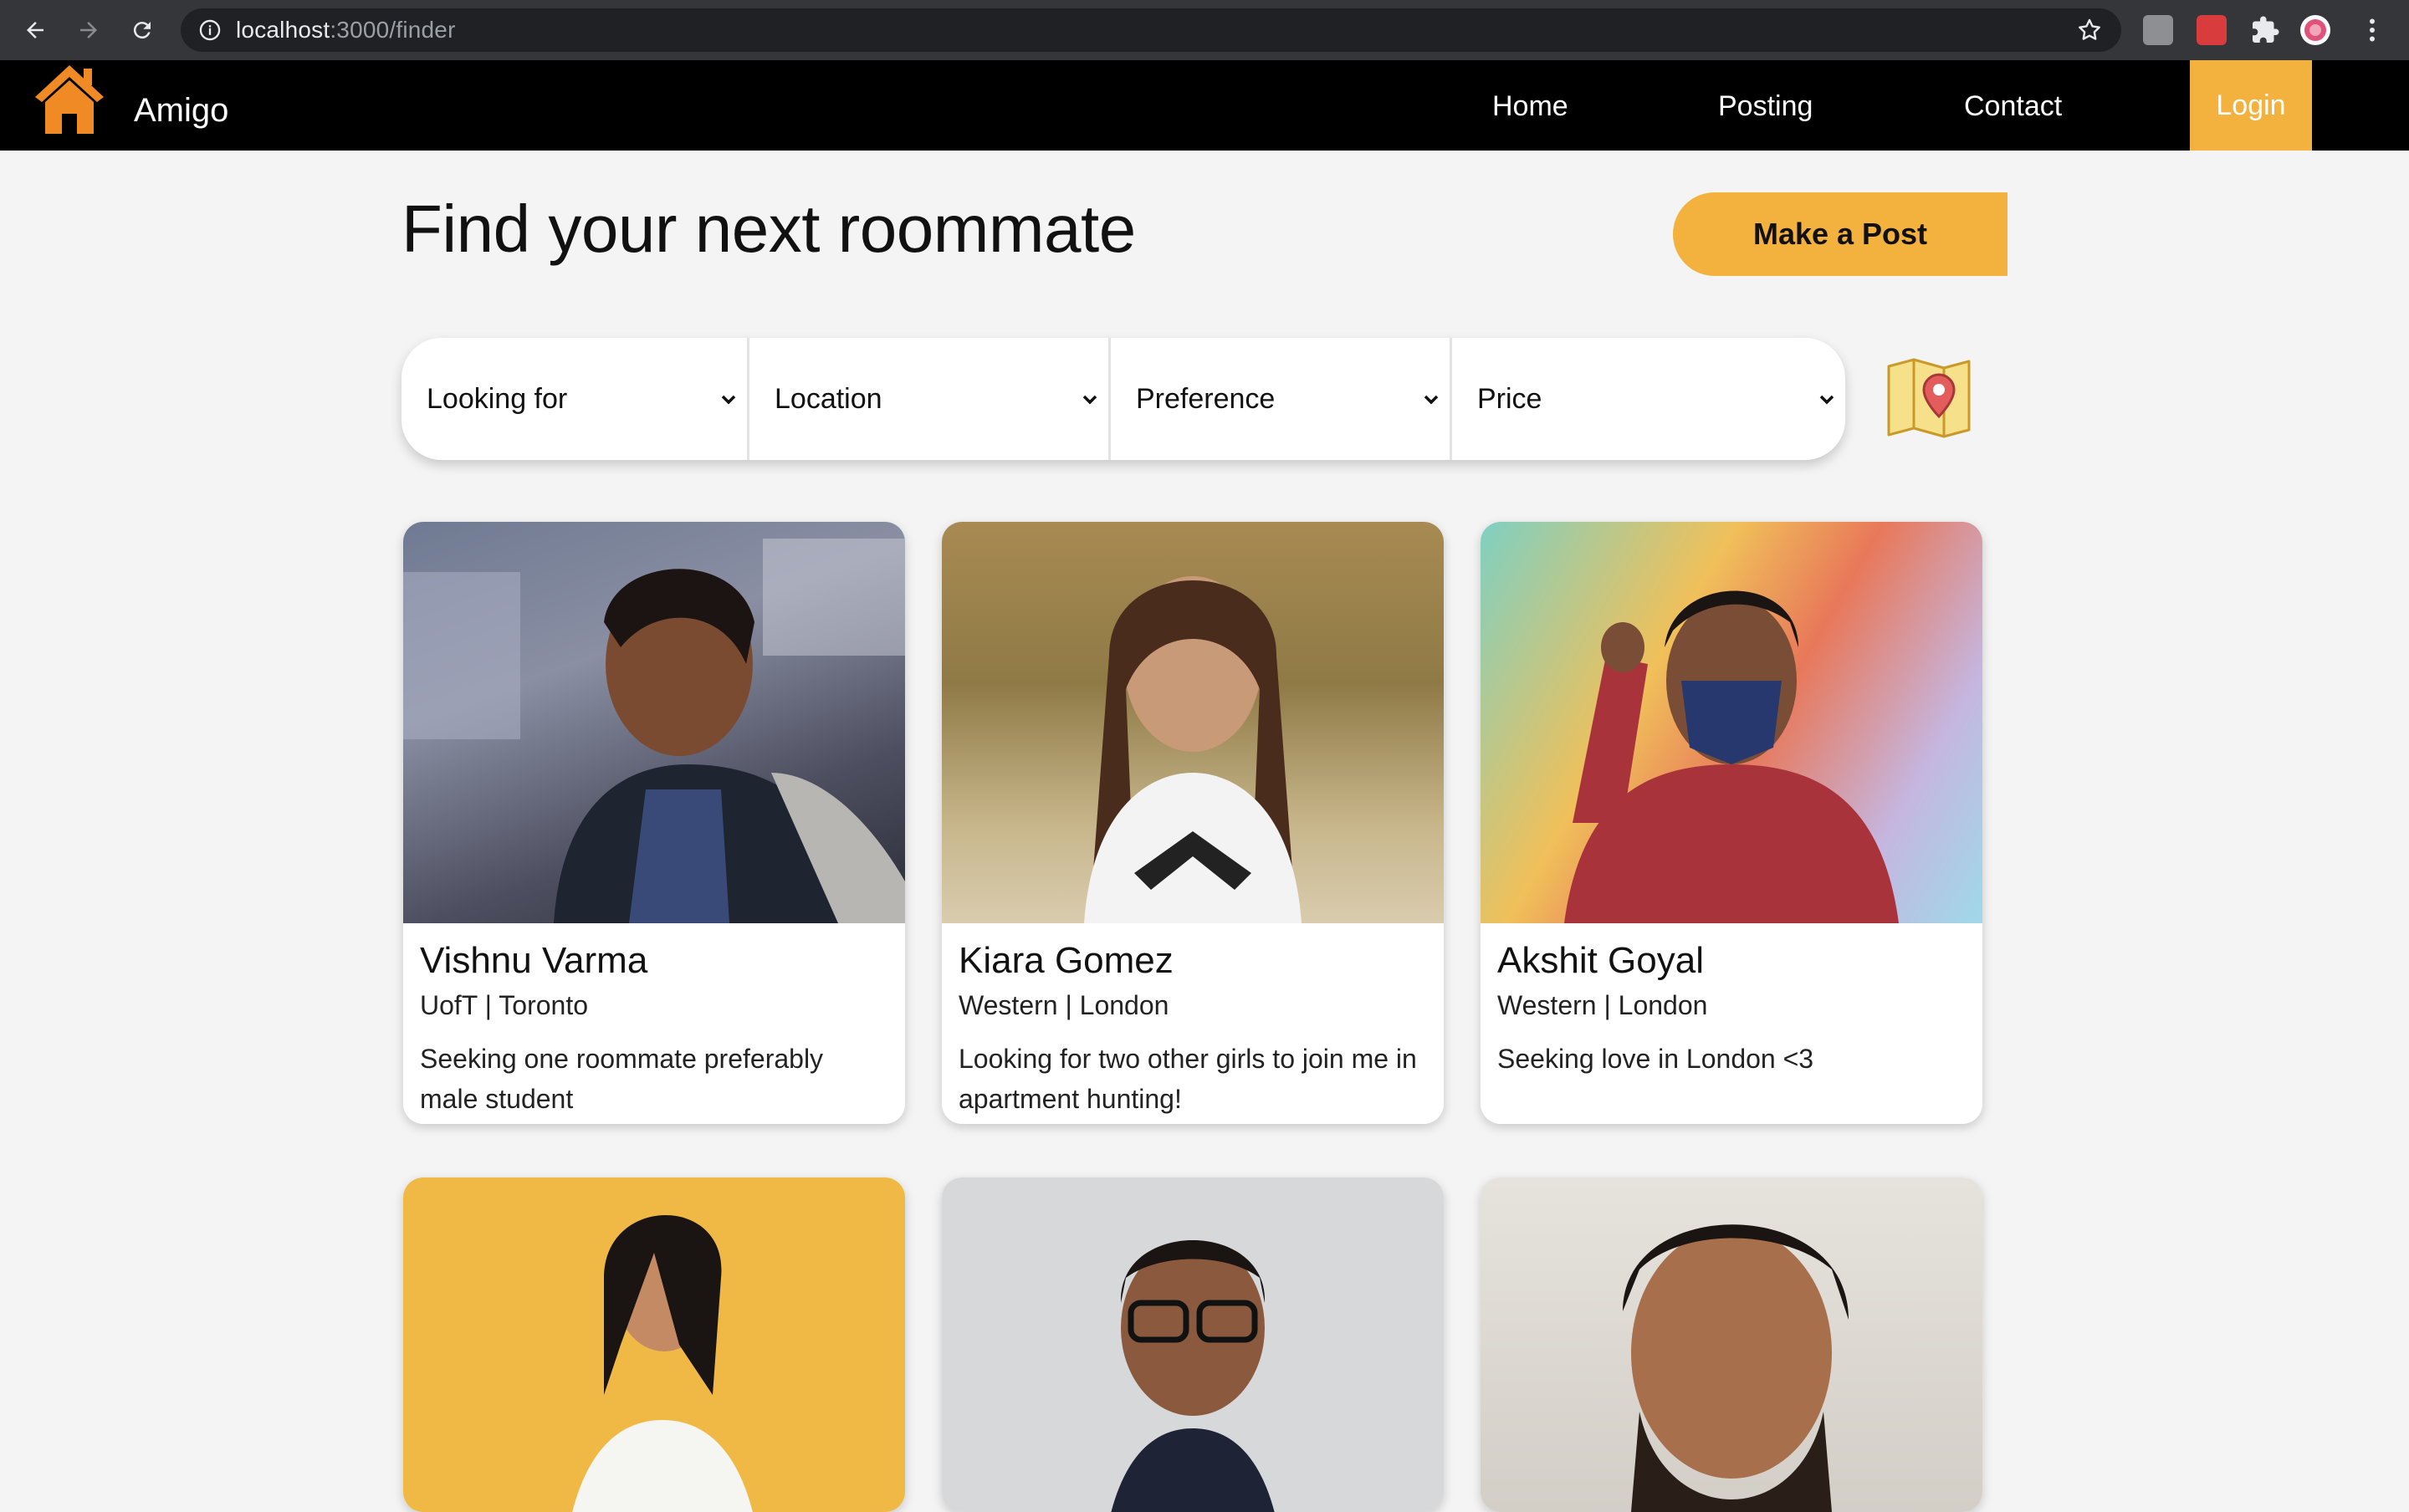 This screenshot has height=1512, width=2409. Describe the element at coordinates (769, 229) in the screenshot. I see `page-title: Find your next roommate` at that location.